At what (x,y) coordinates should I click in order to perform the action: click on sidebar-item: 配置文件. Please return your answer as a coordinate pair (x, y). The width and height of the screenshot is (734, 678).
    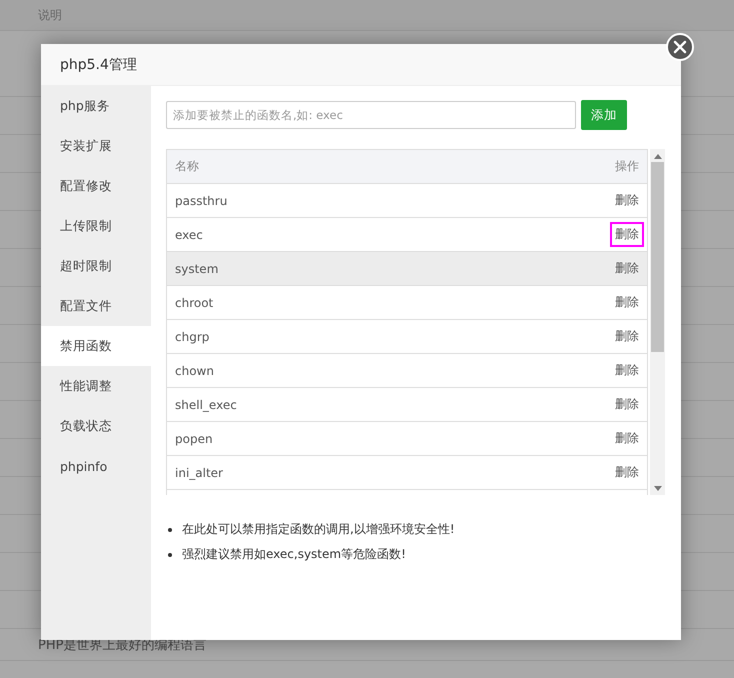
    Looking at the image, I should click on (96, 306).